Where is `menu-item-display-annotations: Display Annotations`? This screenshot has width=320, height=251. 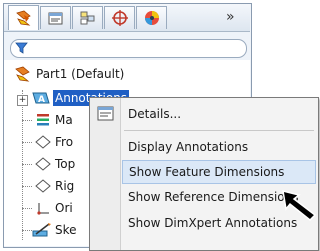 menu-item-display-annotations: Display Annotations is located at coordinates (219, 147).